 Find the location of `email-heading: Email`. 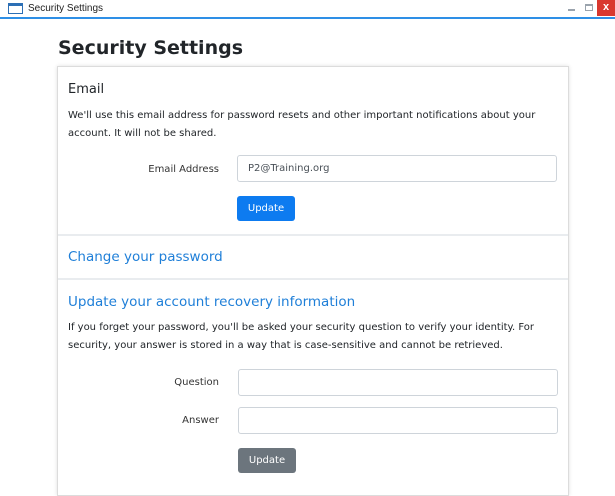

email-heading: Email is located at coordinates (86, 89).